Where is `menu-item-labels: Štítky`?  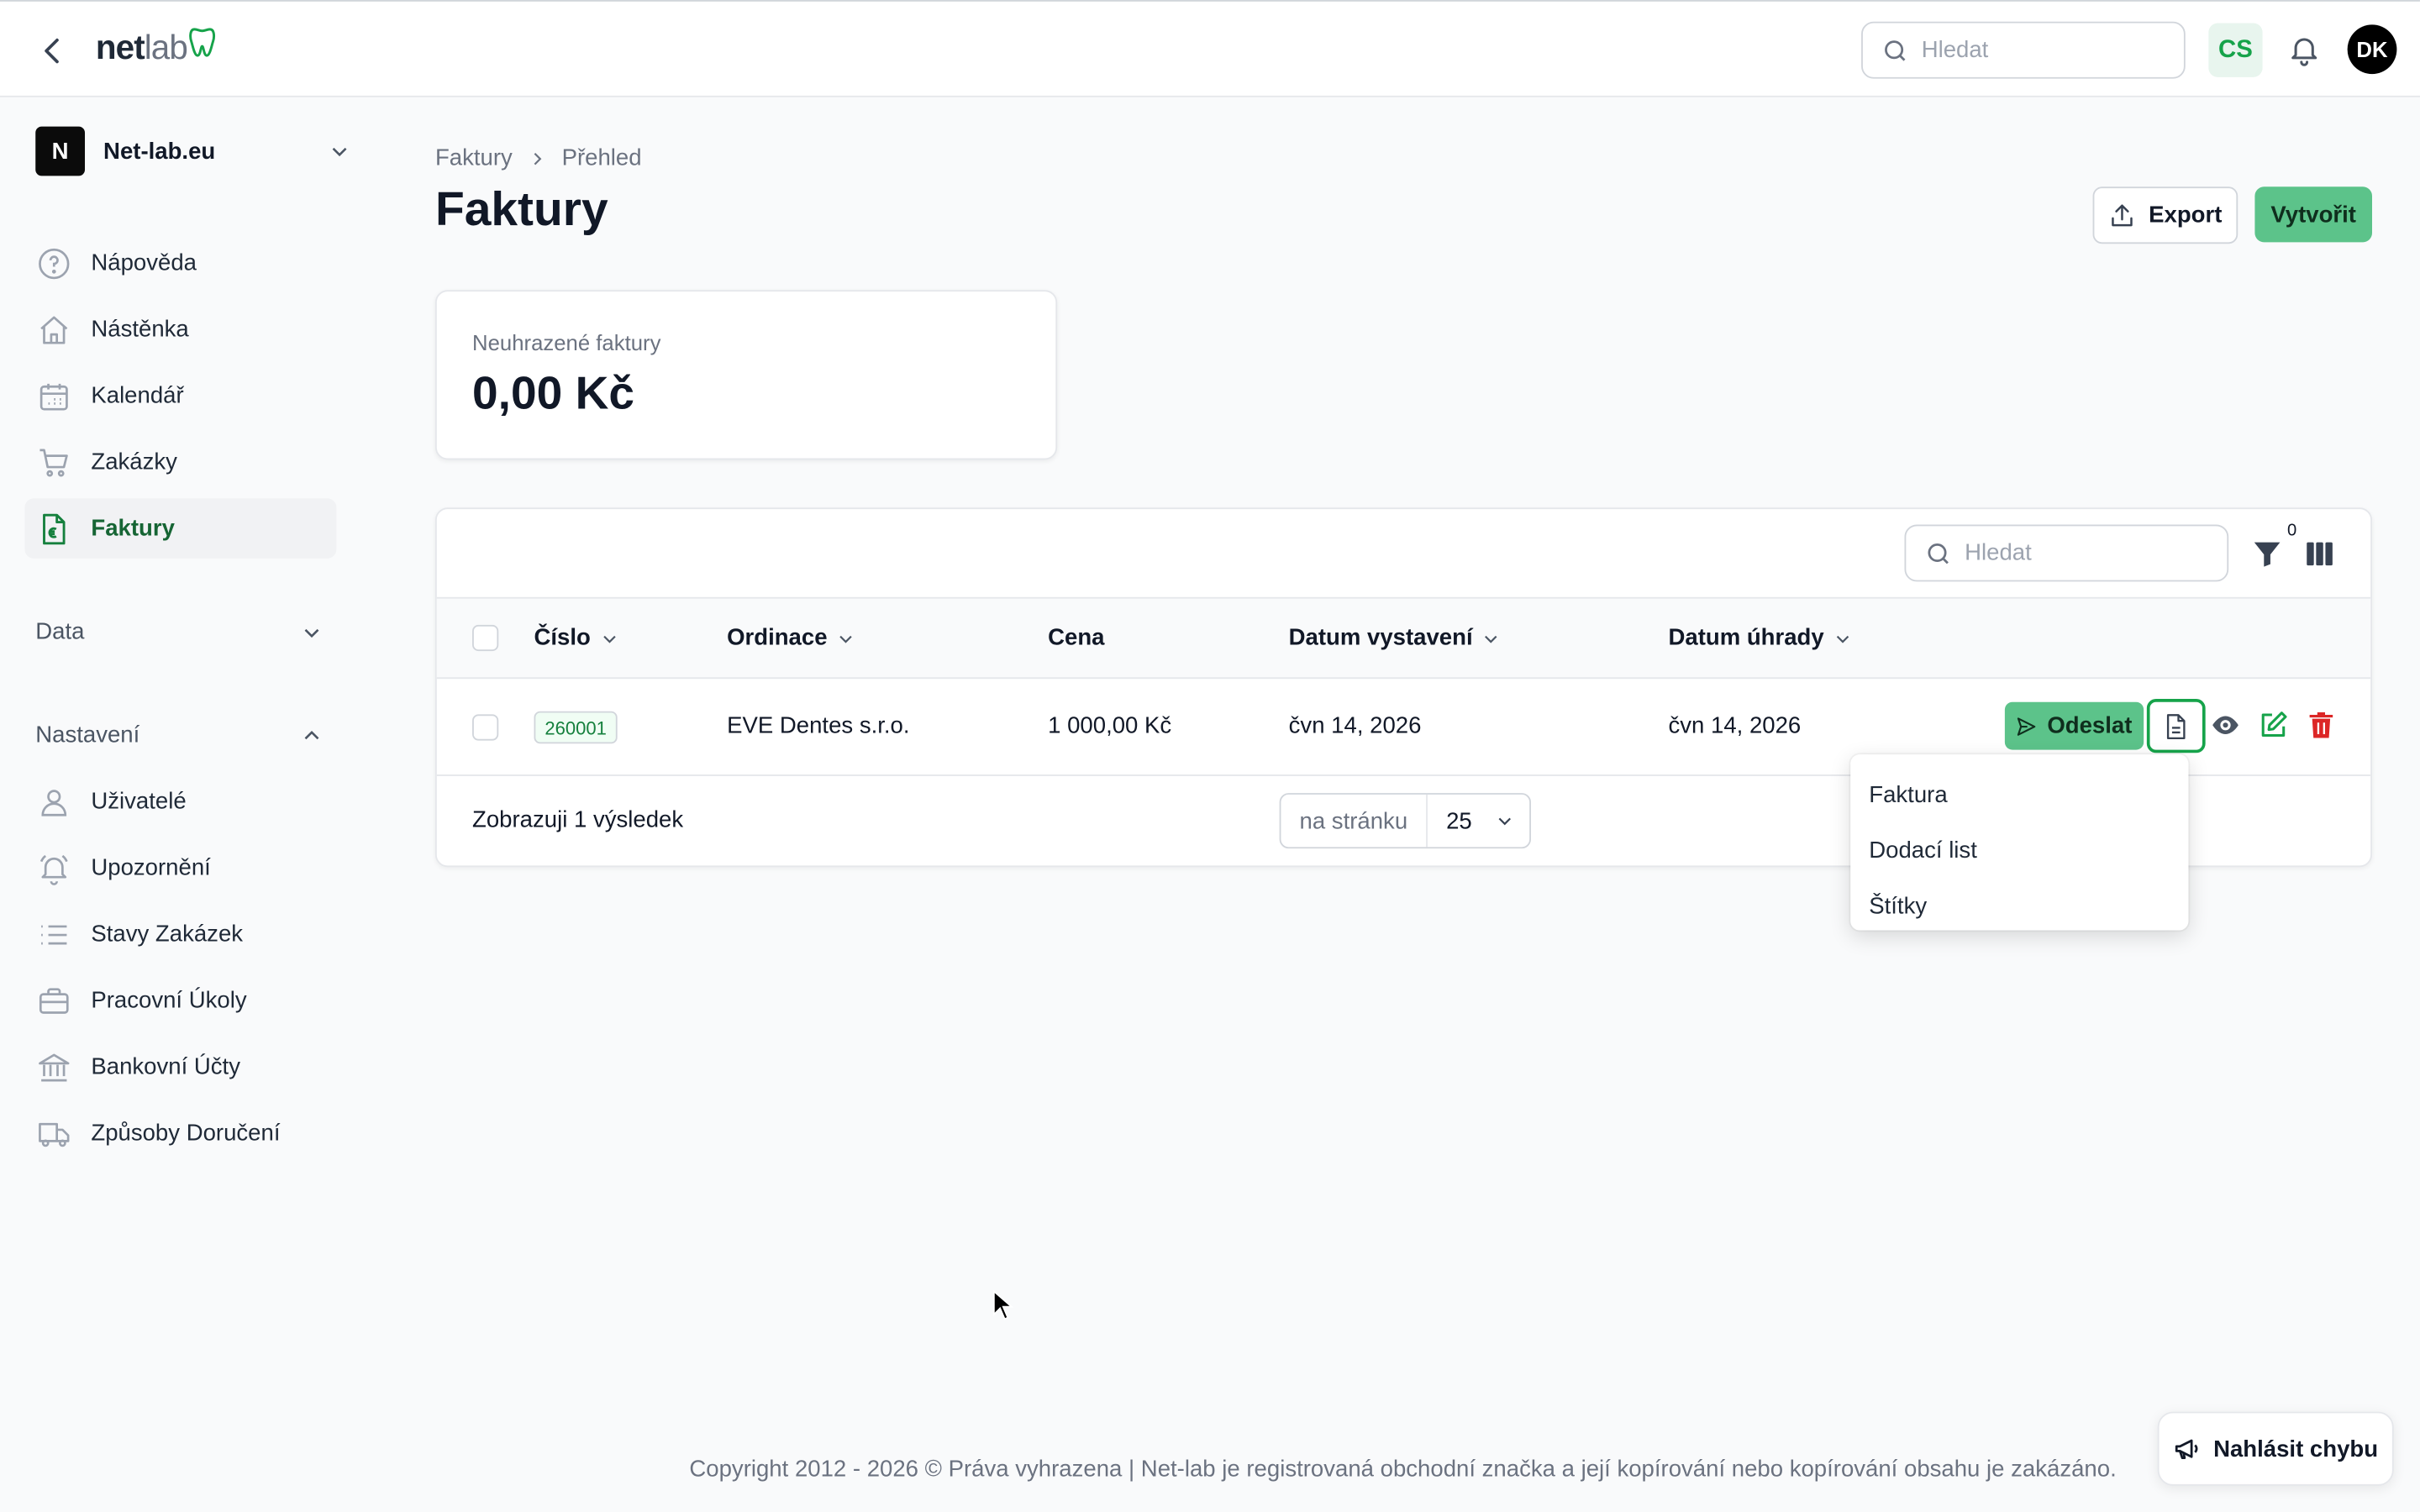 menu-item-labels: Štítky is located at coordinates (2019, 905).